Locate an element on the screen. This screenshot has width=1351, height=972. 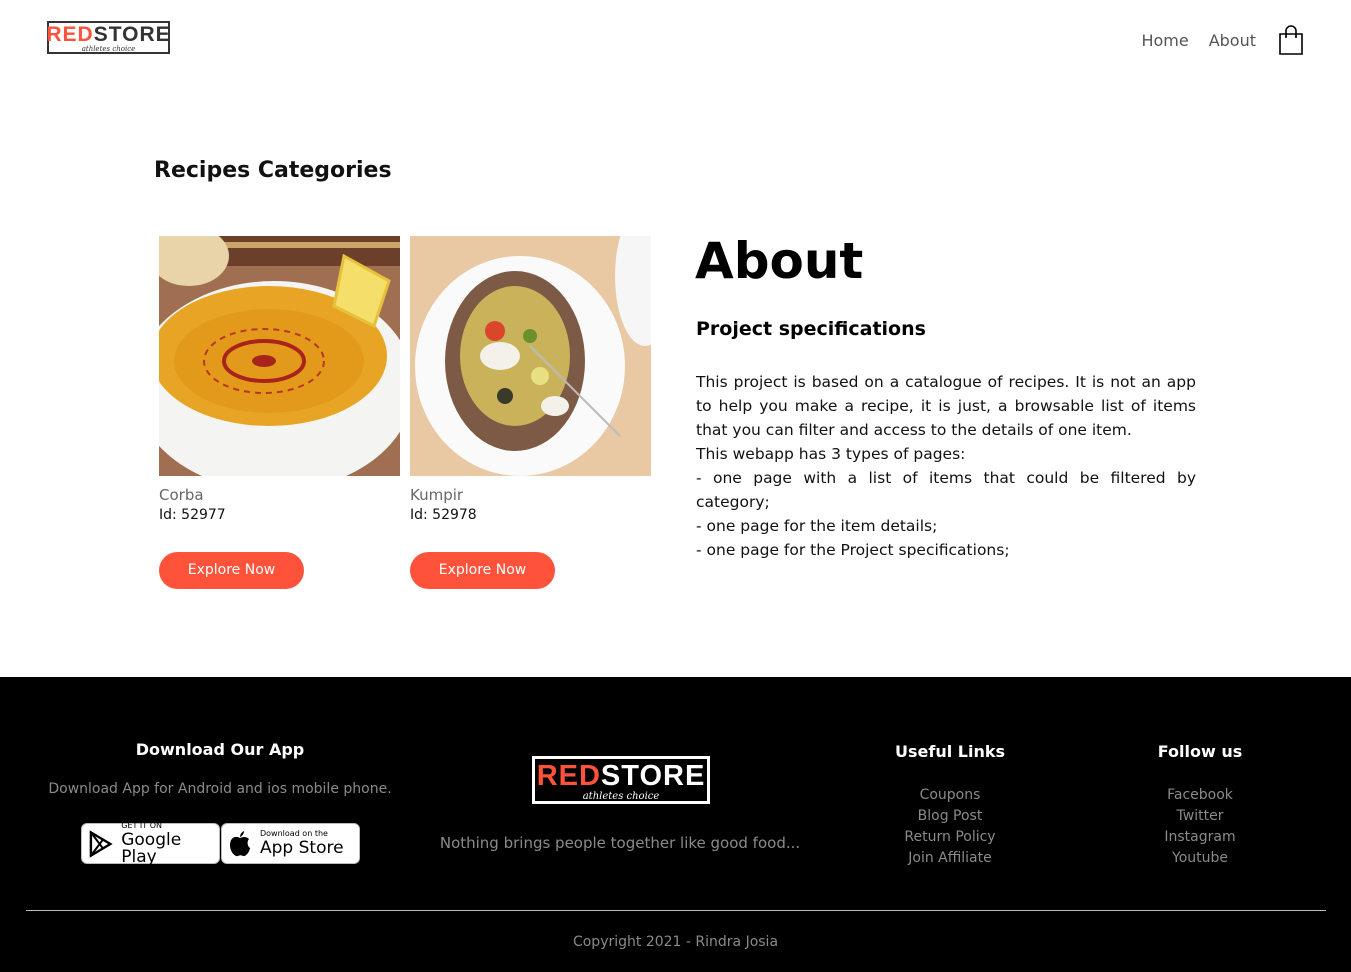
footer-brand-logo: REDSTORE athletes choice is located at coordinates (621, 780).